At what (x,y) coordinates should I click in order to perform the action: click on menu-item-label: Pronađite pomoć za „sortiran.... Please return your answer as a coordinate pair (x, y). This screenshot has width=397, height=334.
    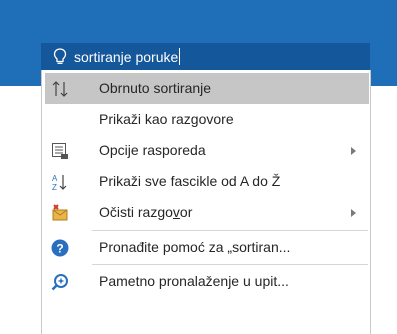
    Looking at the image, I should click on (195, 247).